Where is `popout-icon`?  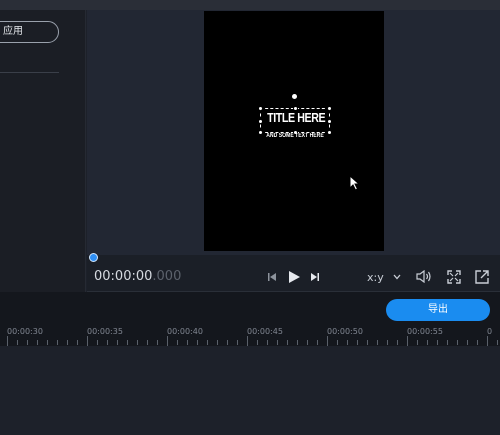 popout-icon is located at coordinates (482, 277).